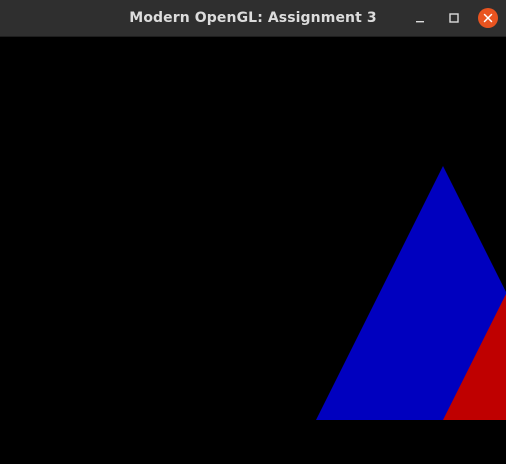 Image resolution: width=506 pixels, height=464 pixels. I want to click on maximize-button, so click(454, 18).